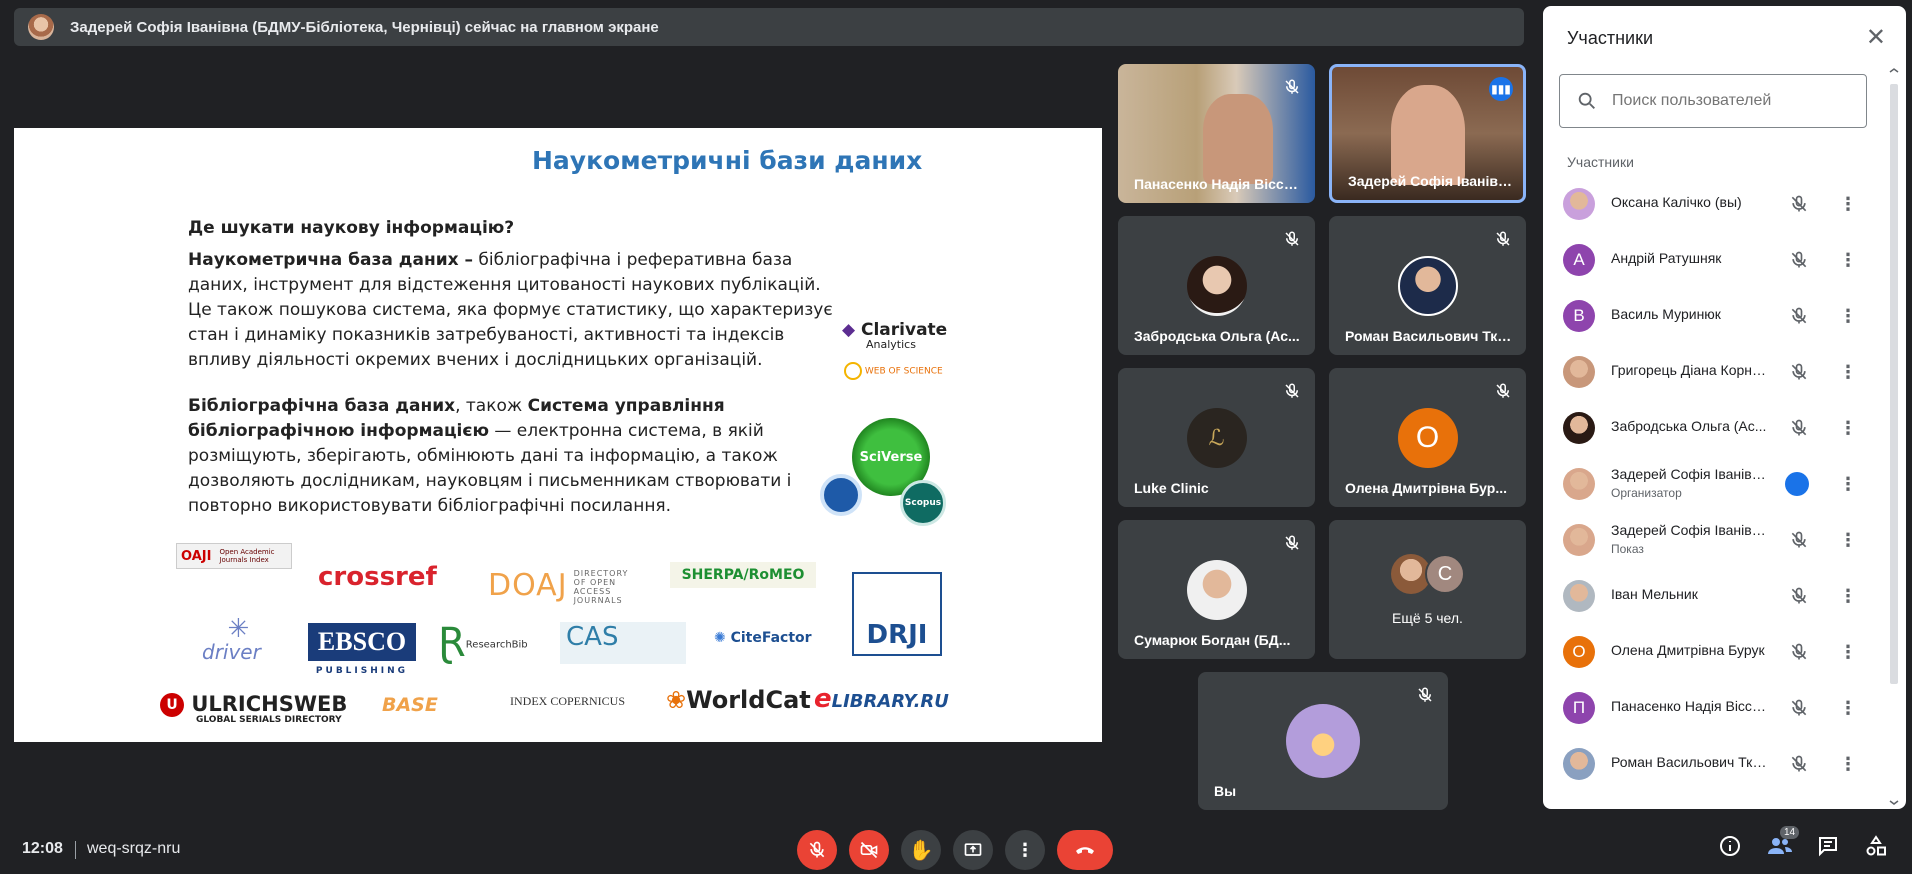 This screenshot has width=1912, height=874. What do you see at coordinates (1323, 741) in the screenshot?
I see `video-tile-self: Вы` at bounding box center [1323, 741].